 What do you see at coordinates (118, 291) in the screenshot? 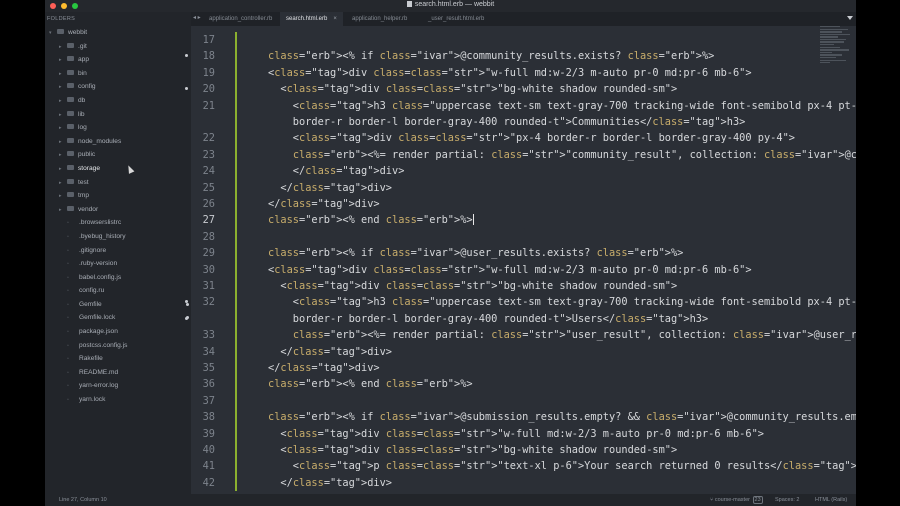
I see `file-item: ▫ config.ru` at bounding box center [118, 291].